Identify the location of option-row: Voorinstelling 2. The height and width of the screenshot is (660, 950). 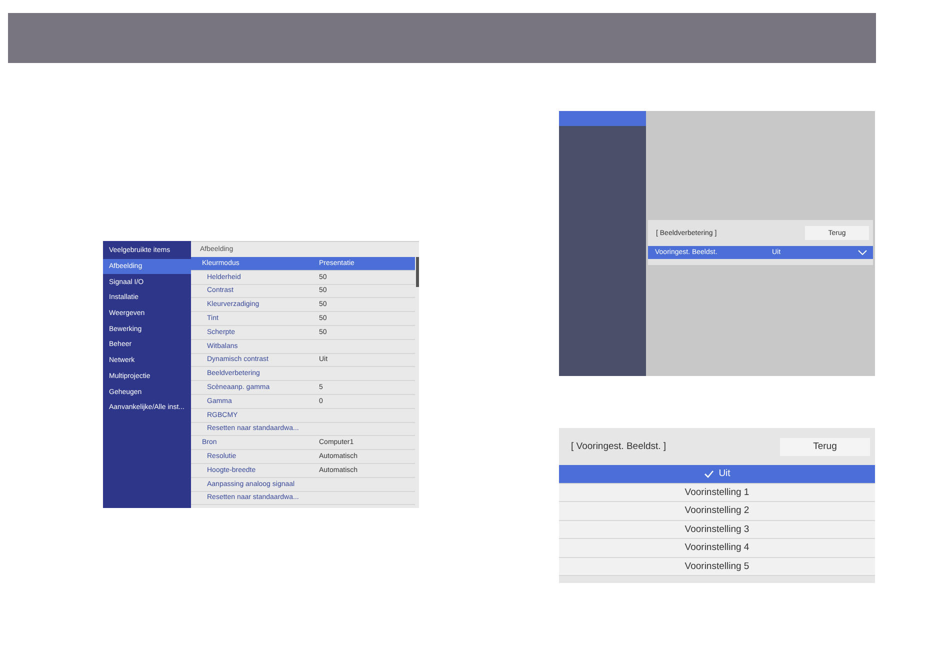
(717, 511).